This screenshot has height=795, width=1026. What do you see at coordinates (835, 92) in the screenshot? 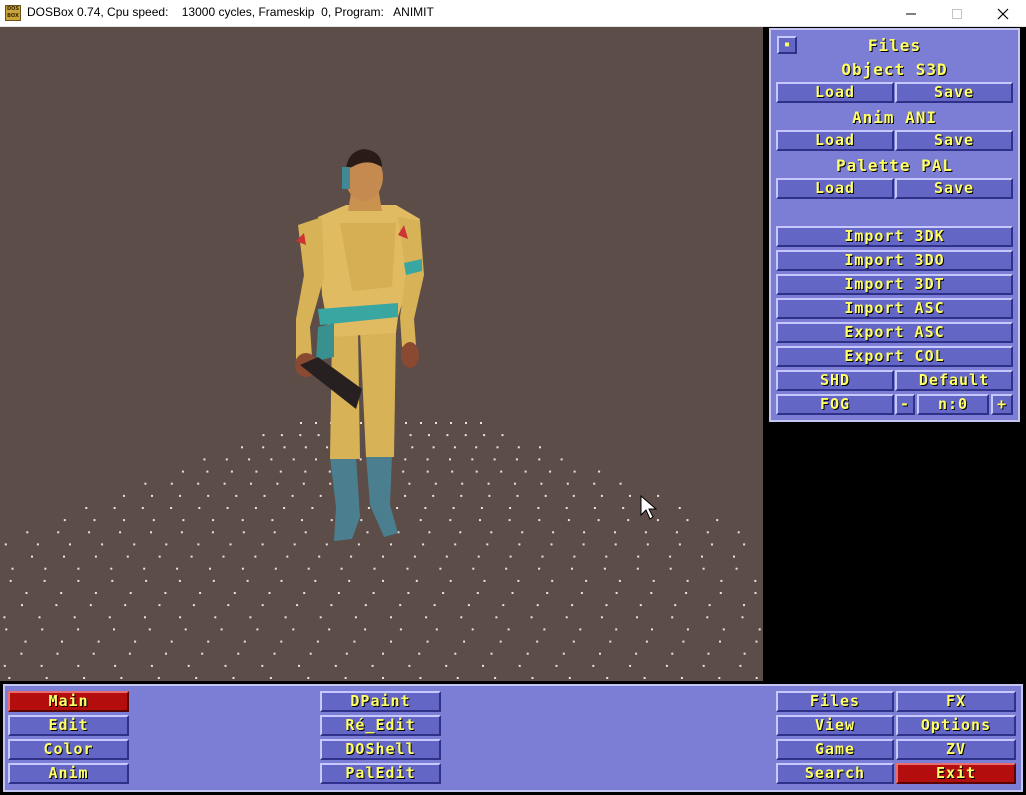
I see `object-load-button: Load` at bounding box center [835, 92].